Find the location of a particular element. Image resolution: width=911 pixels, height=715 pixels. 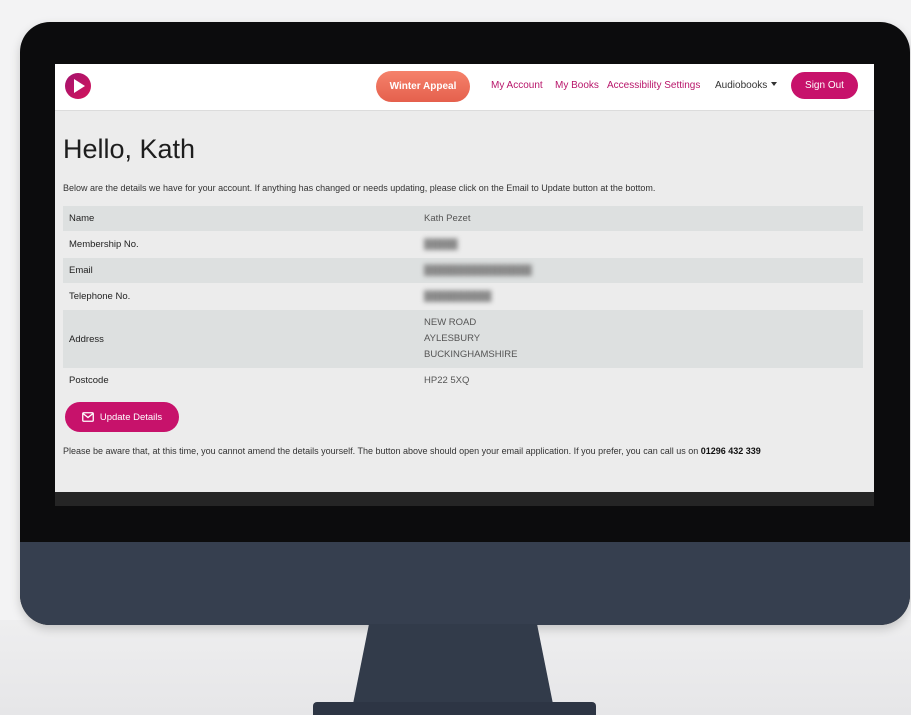

nav-my-books-link: My Books is located at coordinates (577, 85).